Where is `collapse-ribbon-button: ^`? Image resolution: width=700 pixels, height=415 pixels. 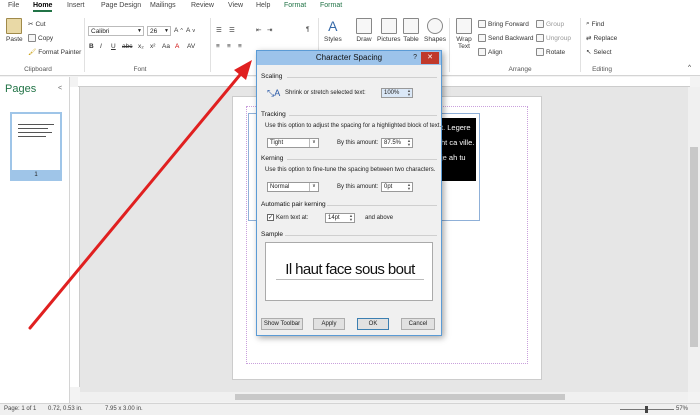 collapse-ribbon-button: ^ is located at coordinates (689, 67).